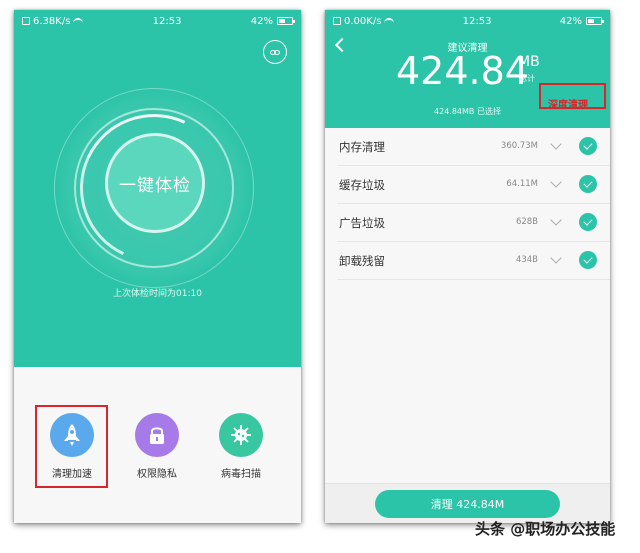 The height and width of the screenshot is (553, 640). Describe the element at coordinates (473, 223) in the screenshot. I see `list-item: 广告垃圾 628B` at that location.